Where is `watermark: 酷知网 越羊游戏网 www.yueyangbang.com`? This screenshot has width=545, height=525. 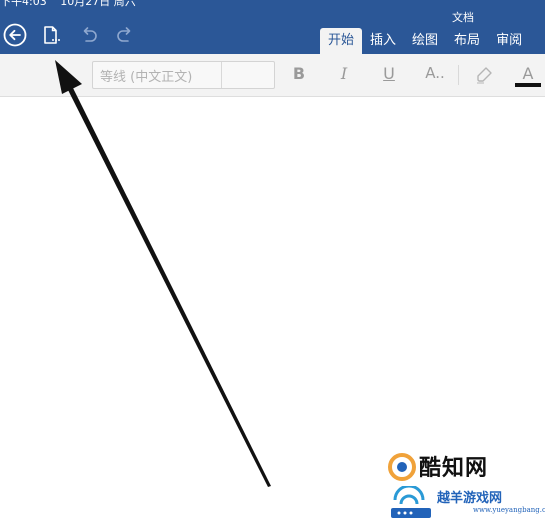 watermark: 酷知网 越羊游戏网 www.yueyangbang.com is located at coordinates (465, 486).